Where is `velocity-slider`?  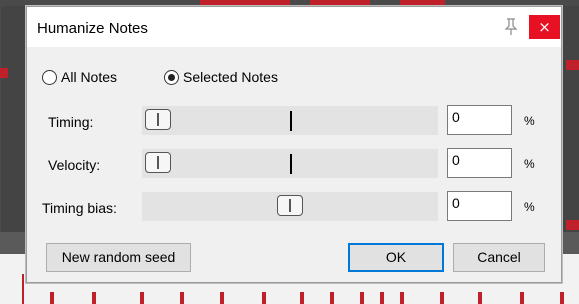
velocity-slider is located at coordinates (290, 163).